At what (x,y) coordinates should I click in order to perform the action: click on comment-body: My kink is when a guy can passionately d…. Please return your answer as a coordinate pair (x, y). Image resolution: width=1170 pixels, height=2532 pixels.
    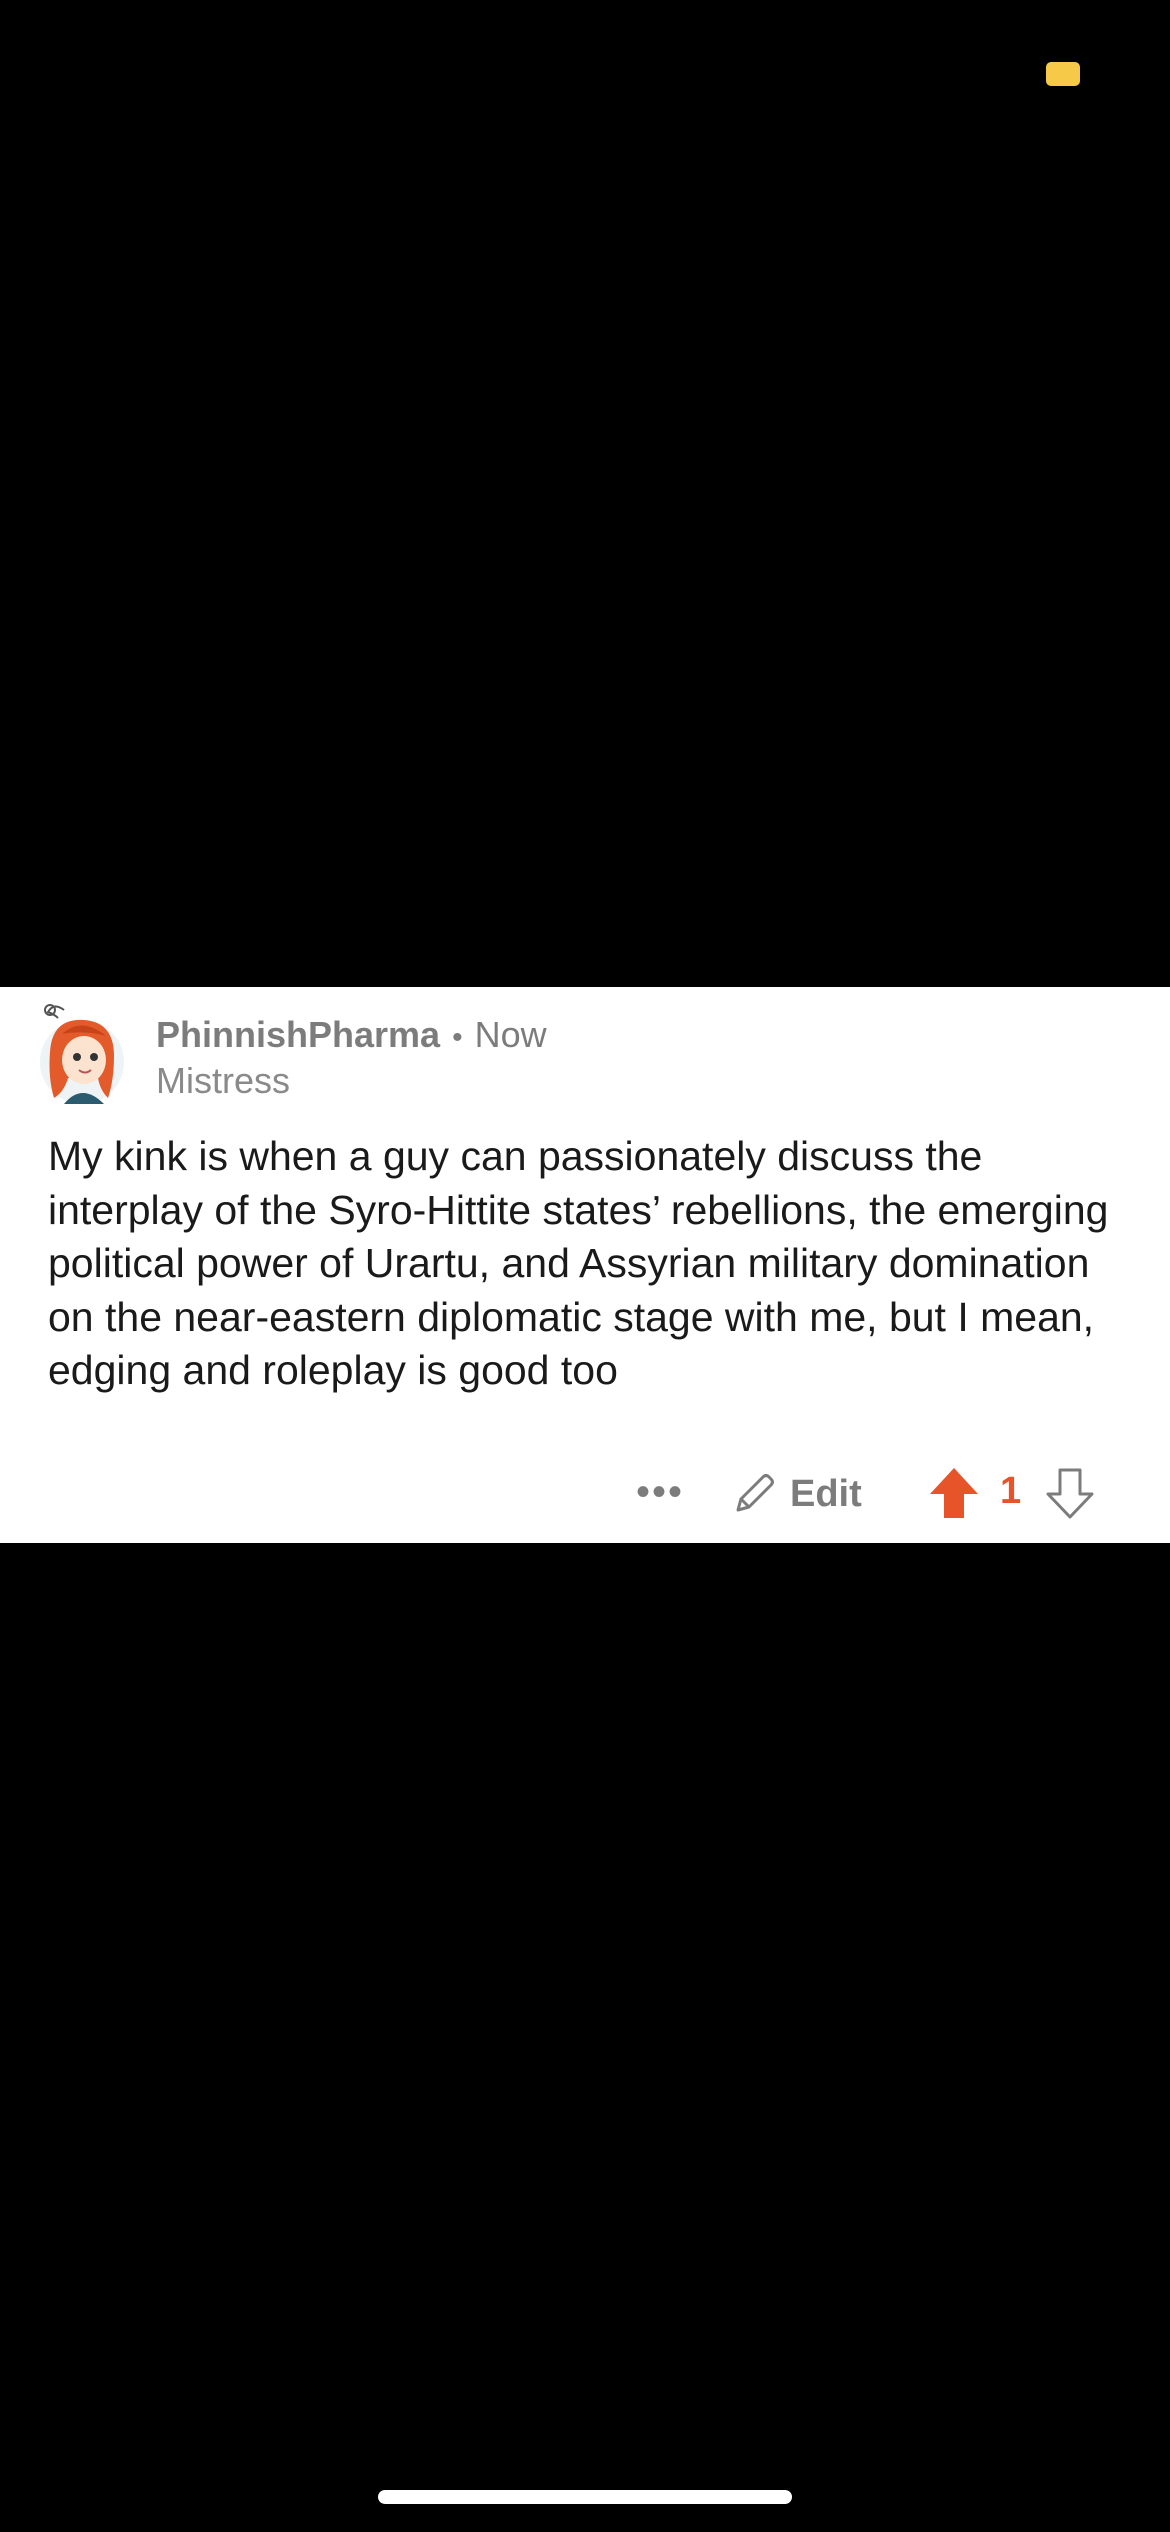
    Looking at the image, I should click on (578, 1263).